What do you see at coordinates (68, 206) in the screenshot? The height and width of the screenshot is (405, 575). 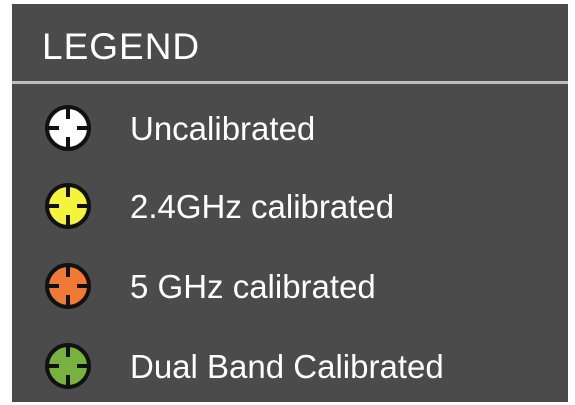 I see `crosshair-icon-yellow` at bounding box center [68, 206].